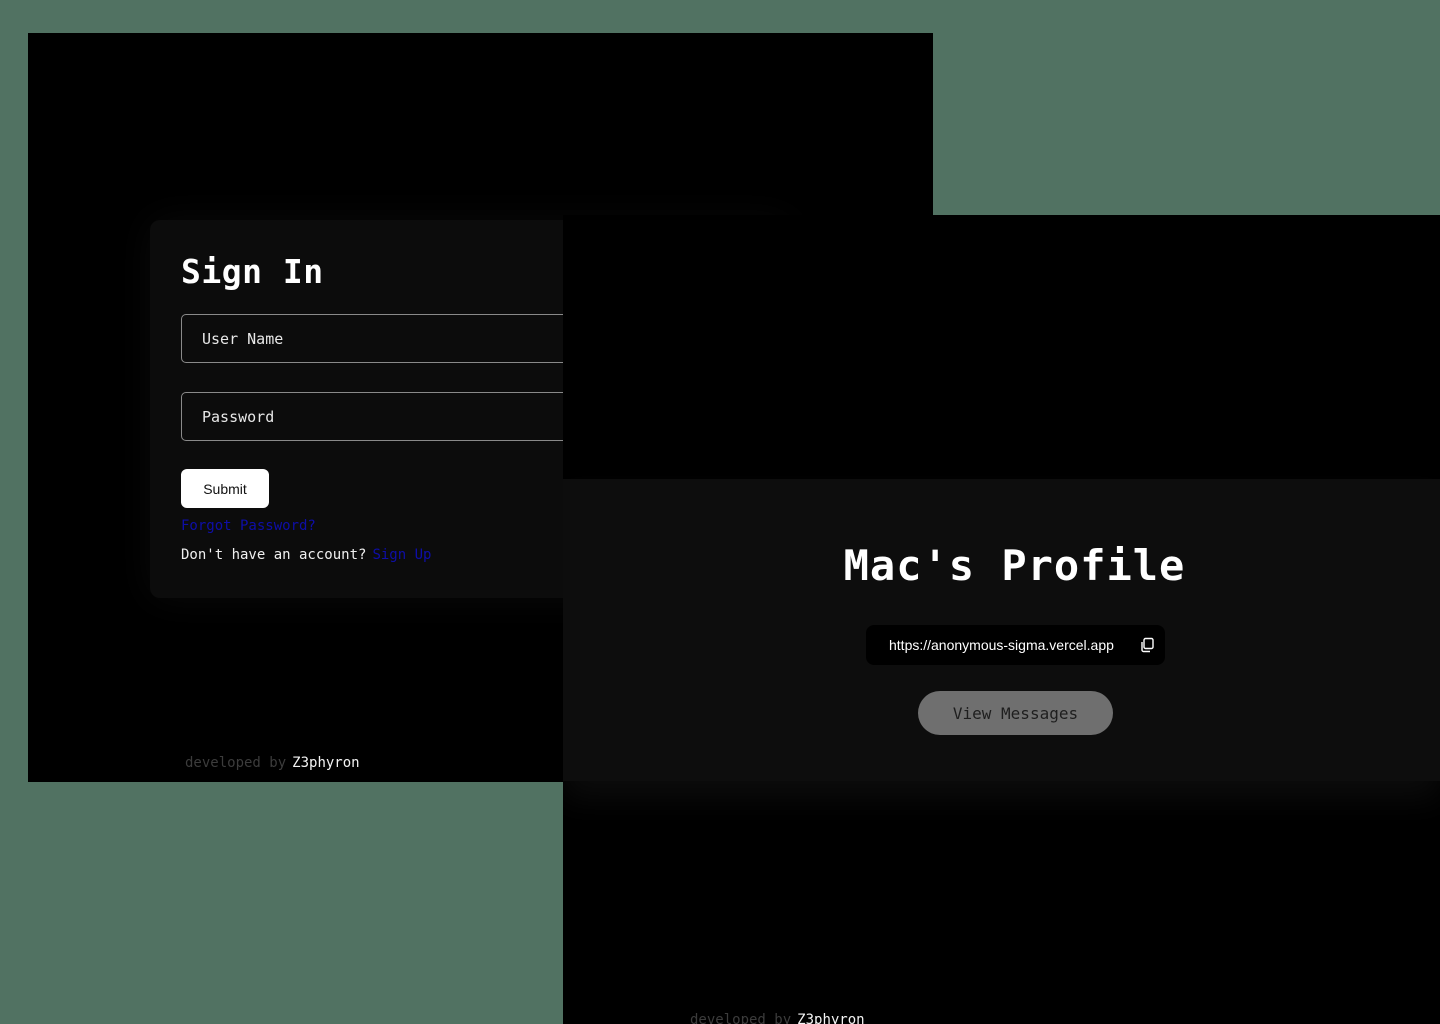 This screenshot has height=1024, width=1440. I want to click on profile-link-box: https://anonymous-sigma.vercel.app, so click(1015, 645).